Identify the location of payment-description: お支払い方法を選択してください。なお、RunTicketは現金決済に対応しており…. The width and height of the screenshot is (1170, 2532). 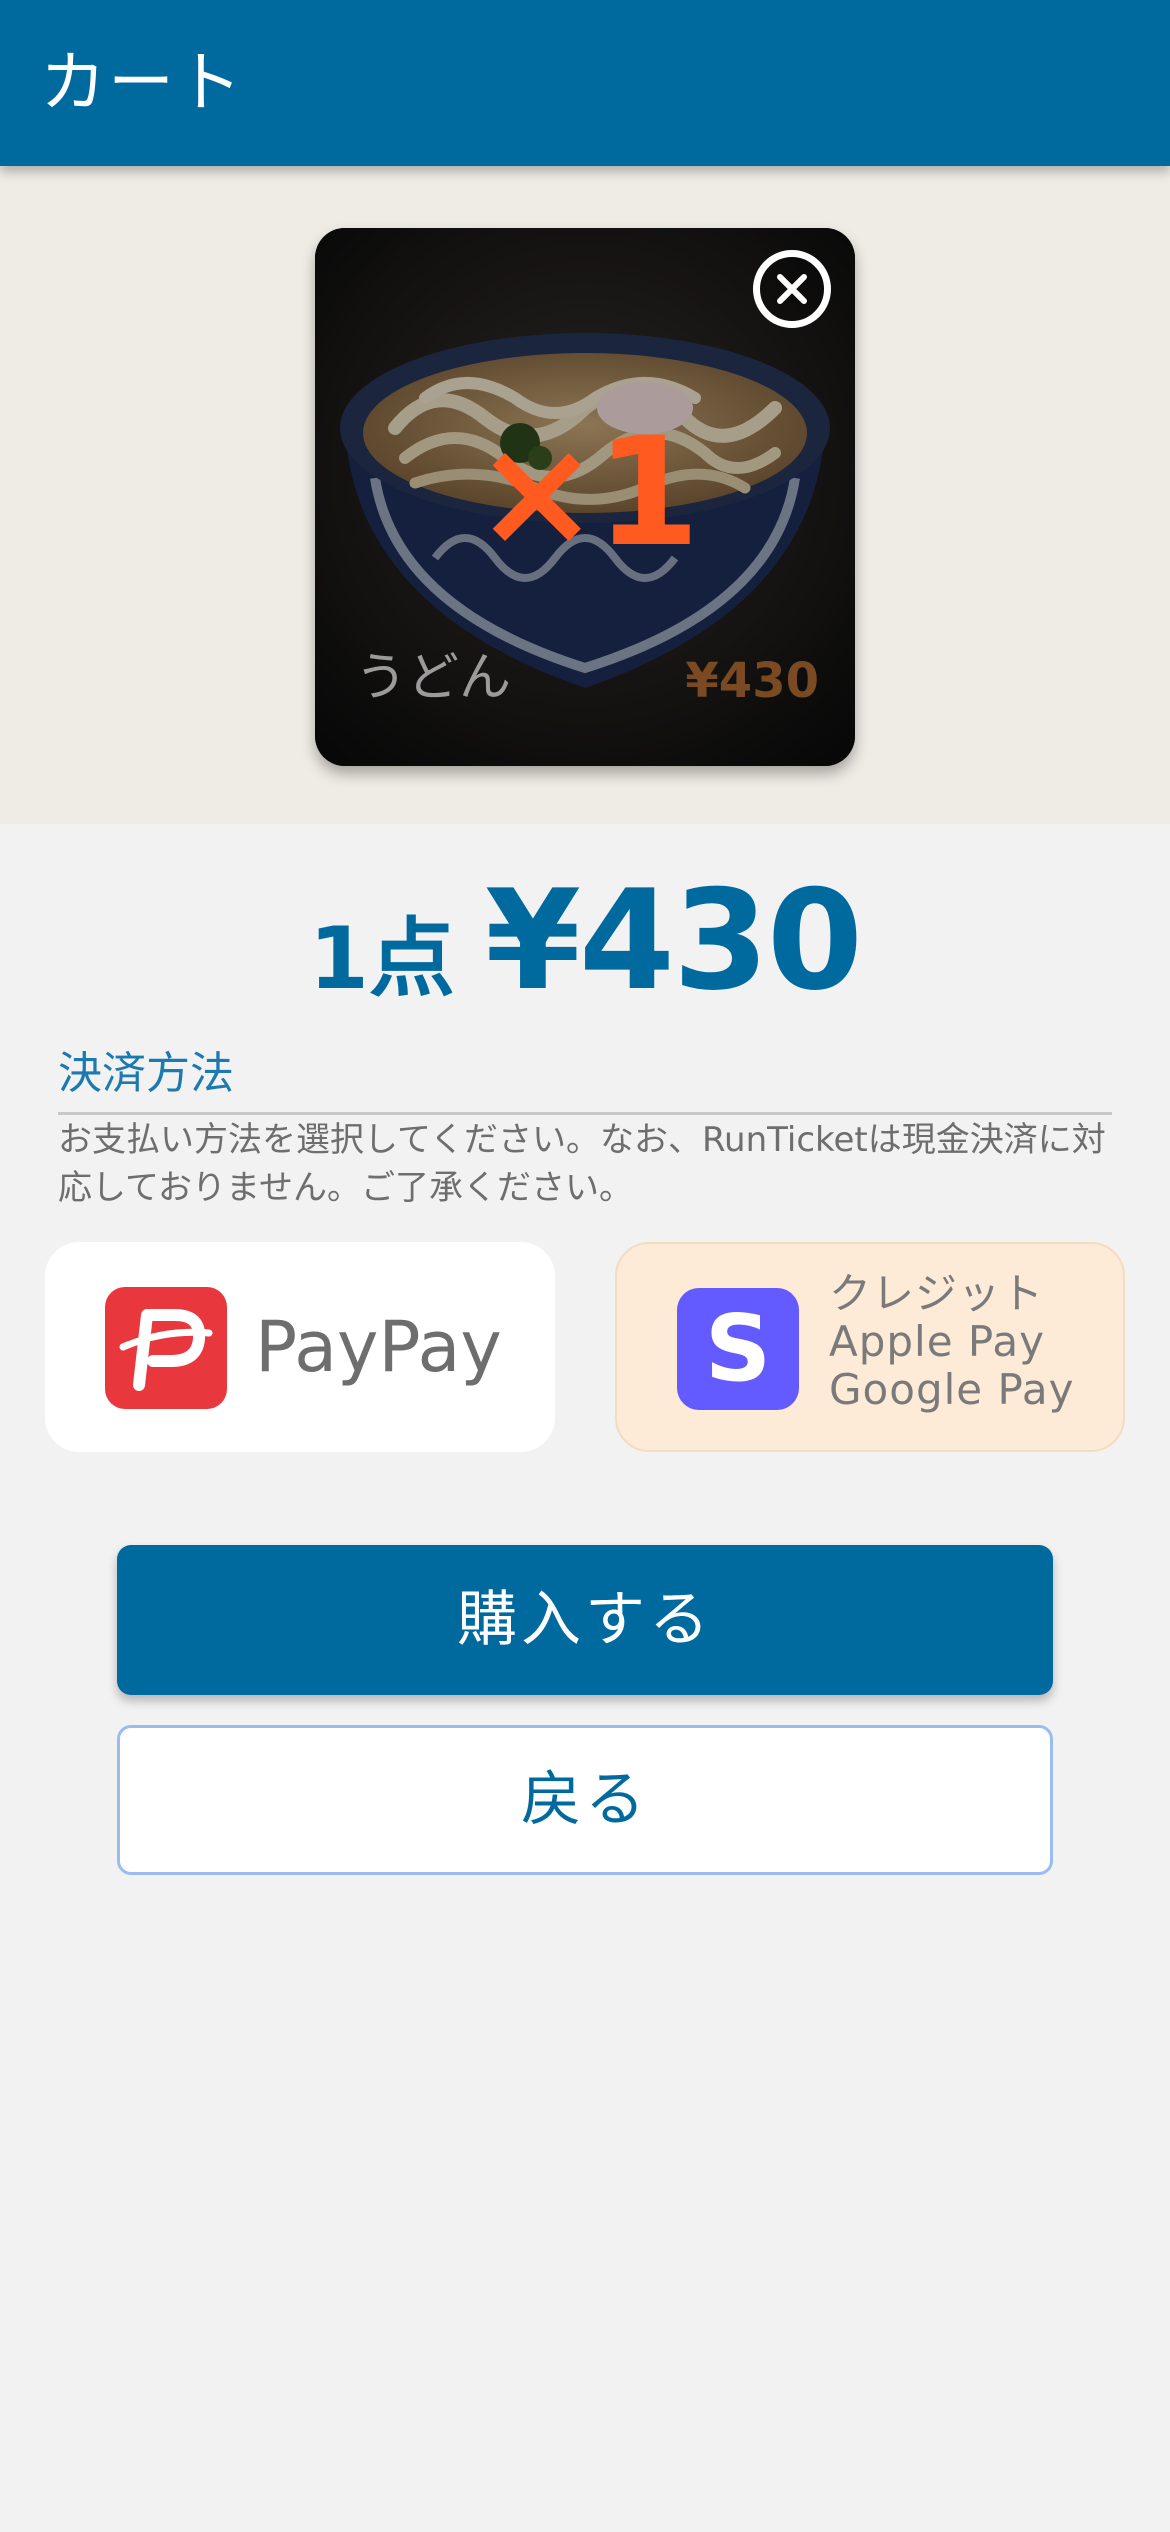
(582, 1164).